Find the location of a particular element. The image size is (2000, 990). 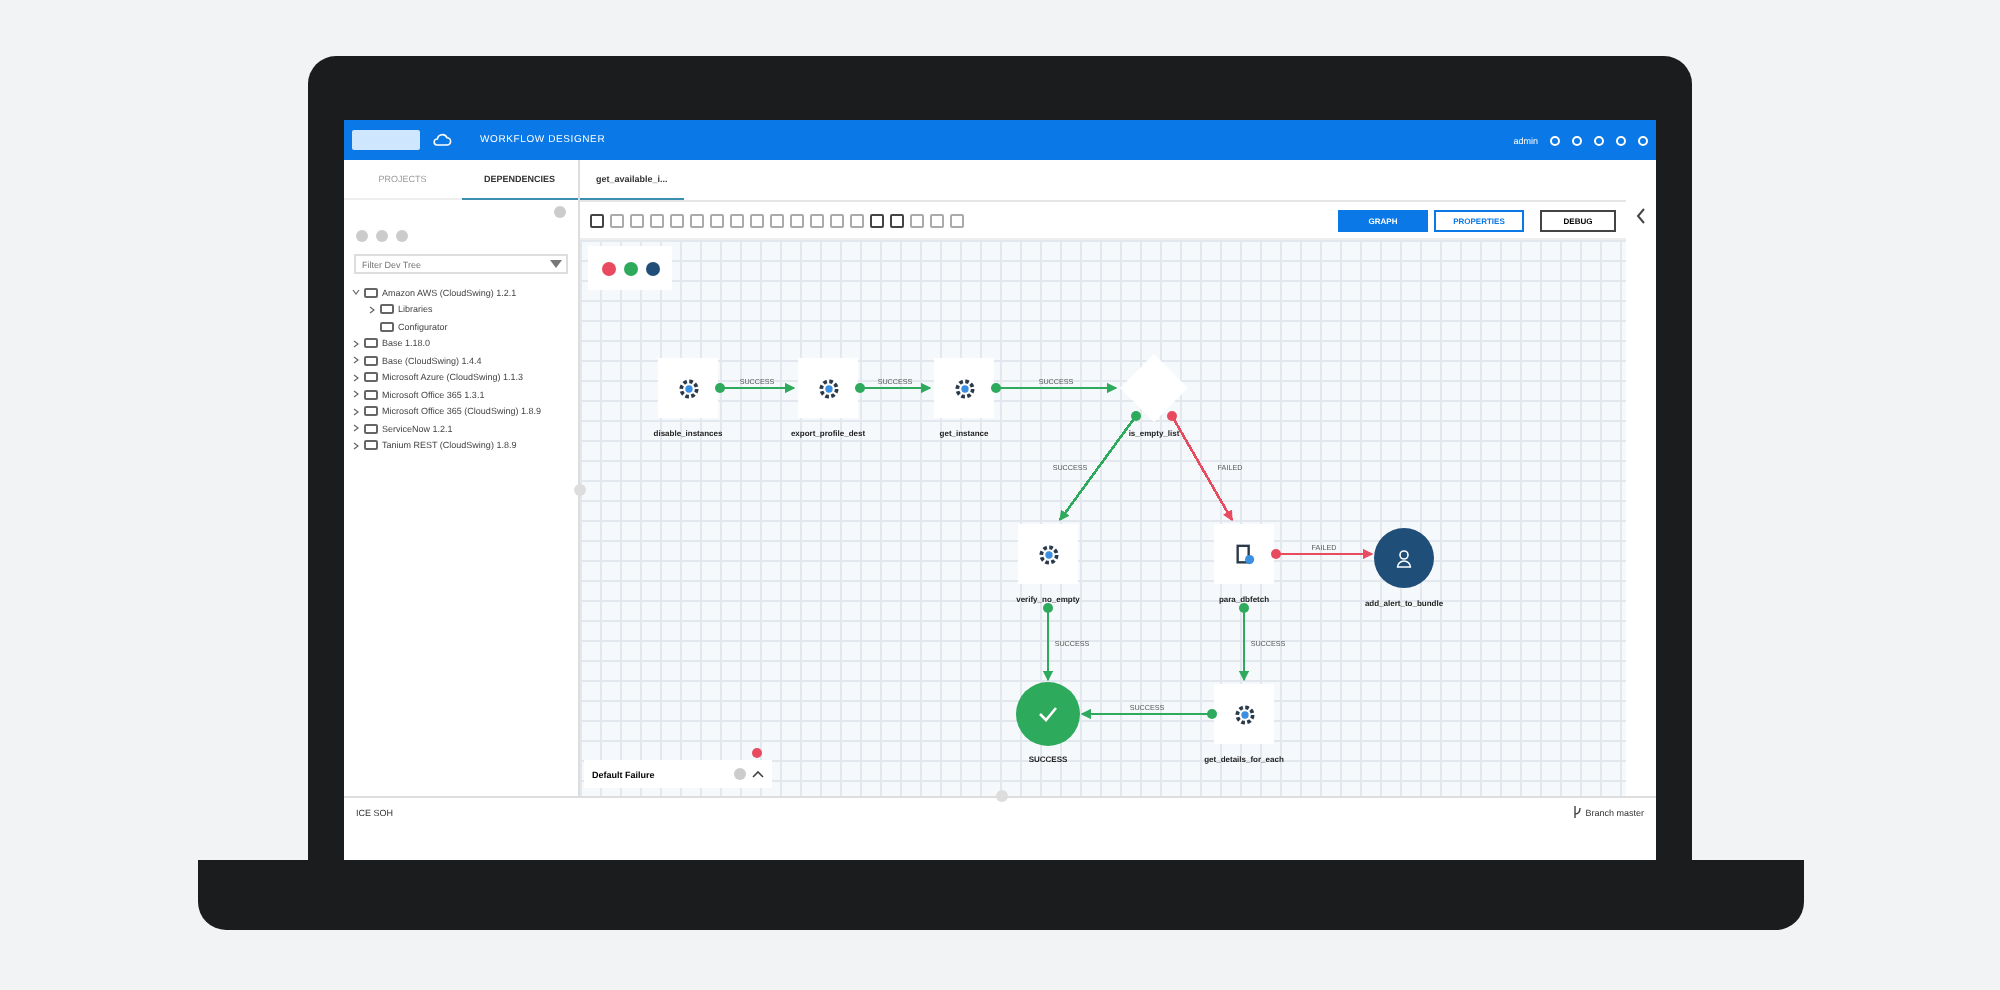

check-icon is located at coordinates (1048, 714).